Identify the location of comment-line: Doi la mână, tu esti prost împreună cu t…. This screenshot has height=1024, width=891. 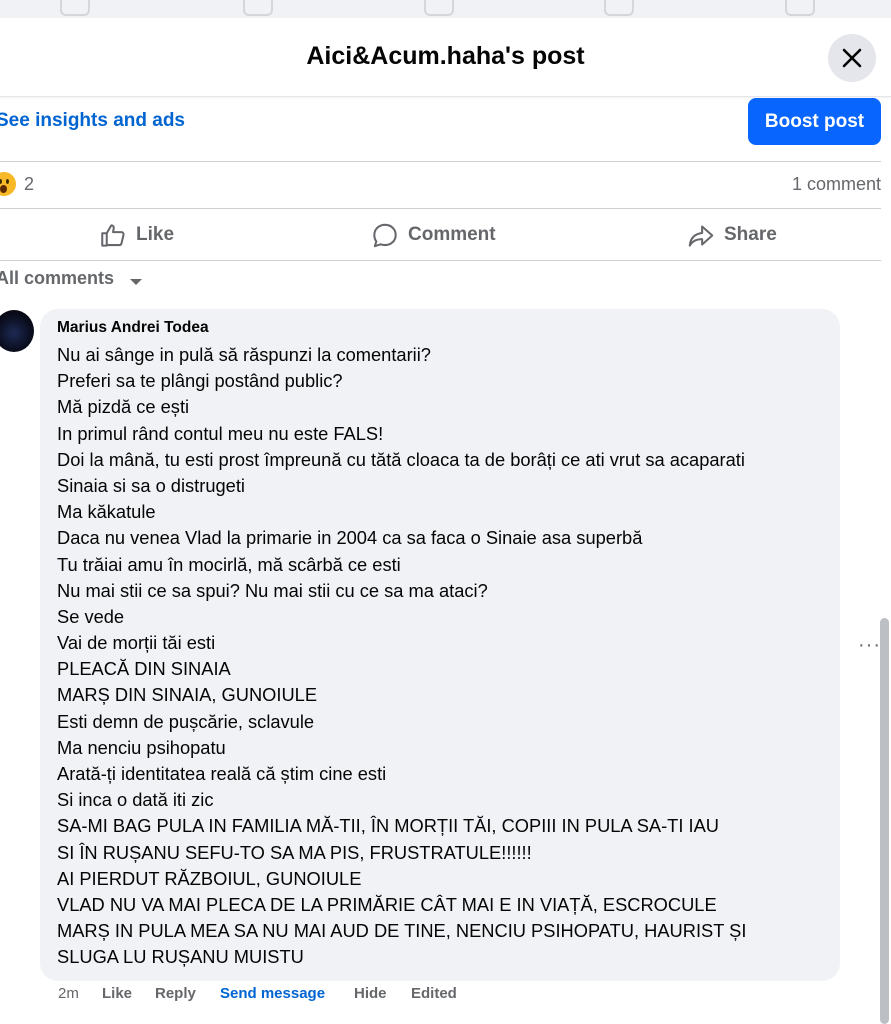
(401, 459).